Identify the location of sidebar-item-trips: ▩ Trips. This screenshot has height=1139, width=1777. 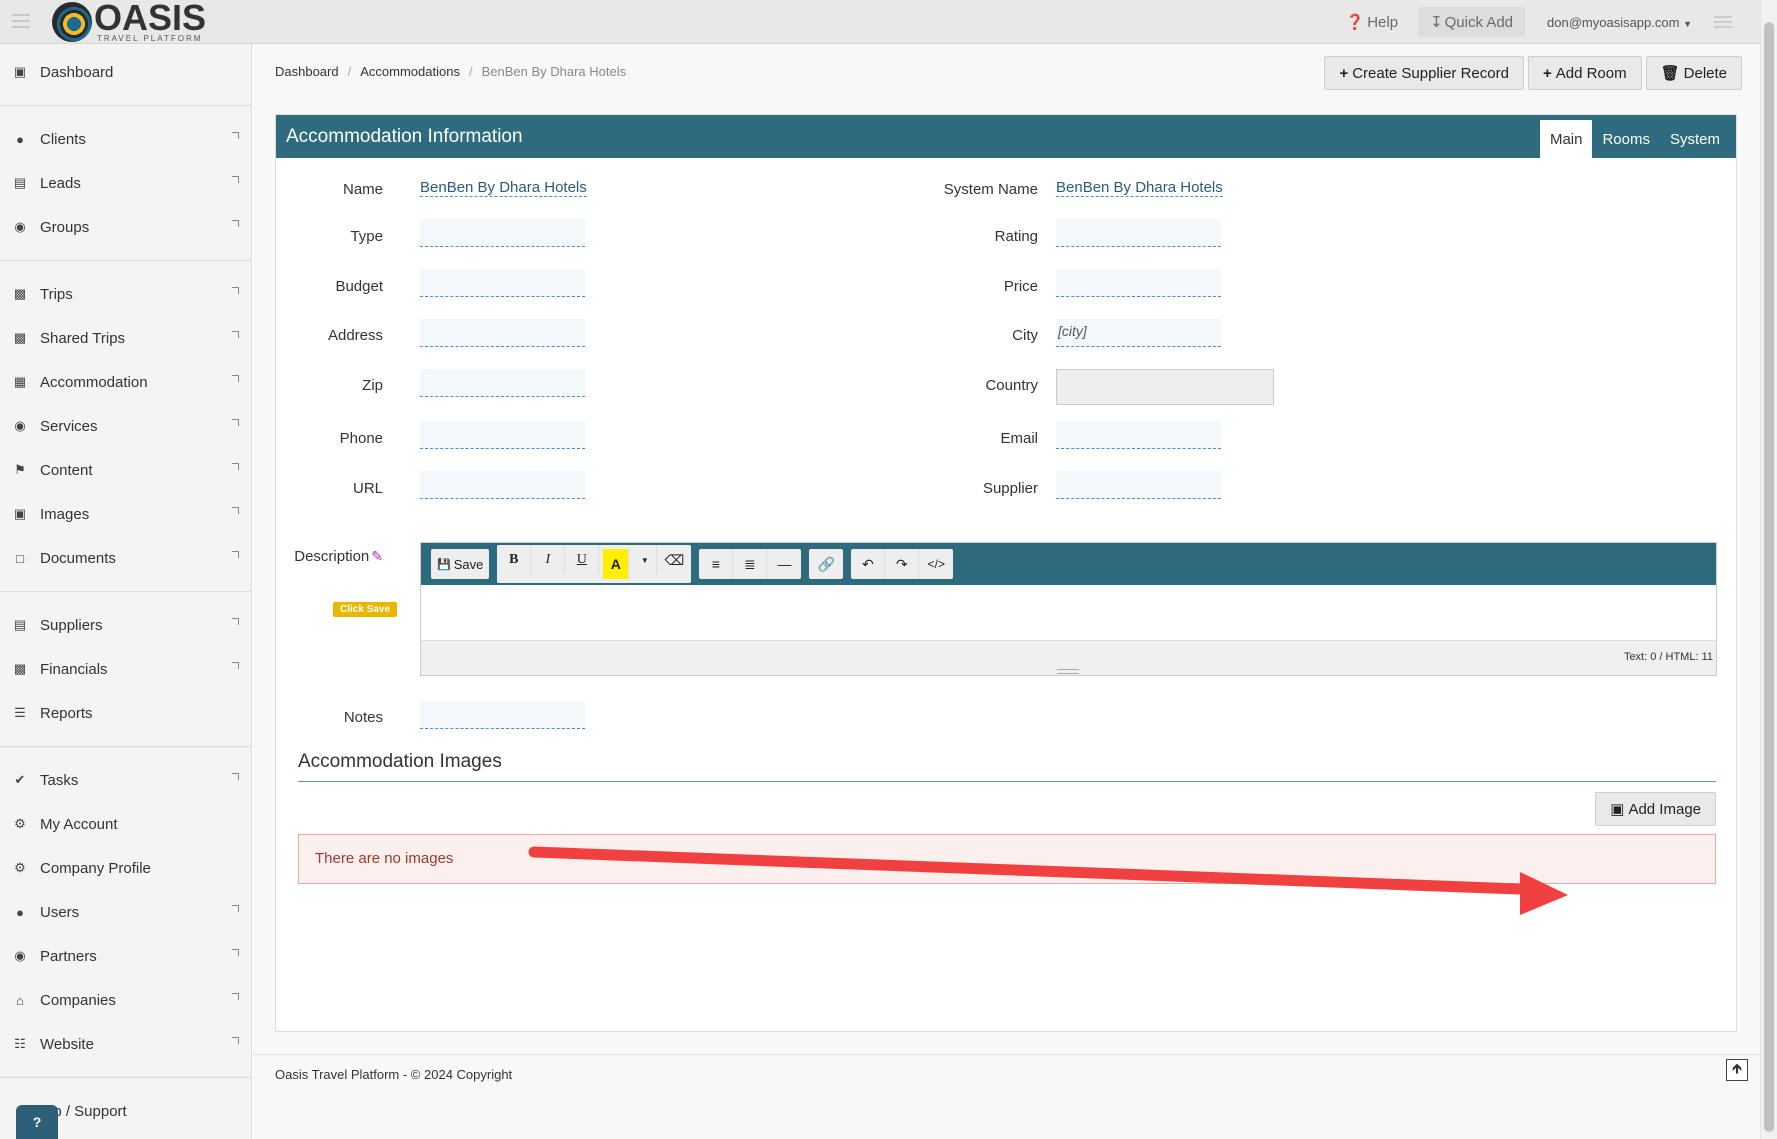
(125, 294).